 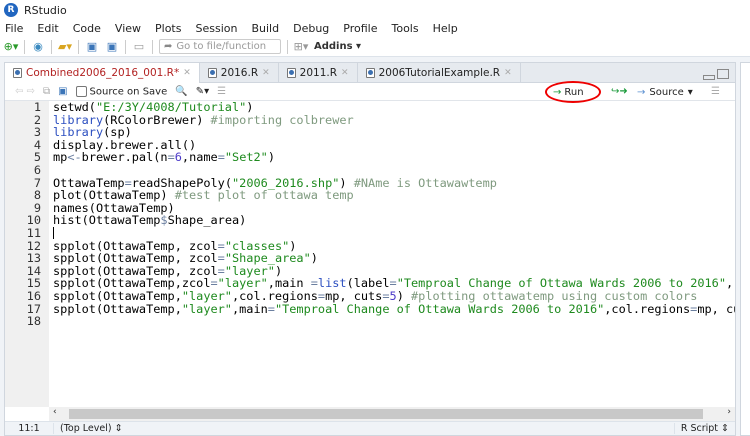 I want to click on rerun-icon: ↪➜, so click(x=619, y=91).